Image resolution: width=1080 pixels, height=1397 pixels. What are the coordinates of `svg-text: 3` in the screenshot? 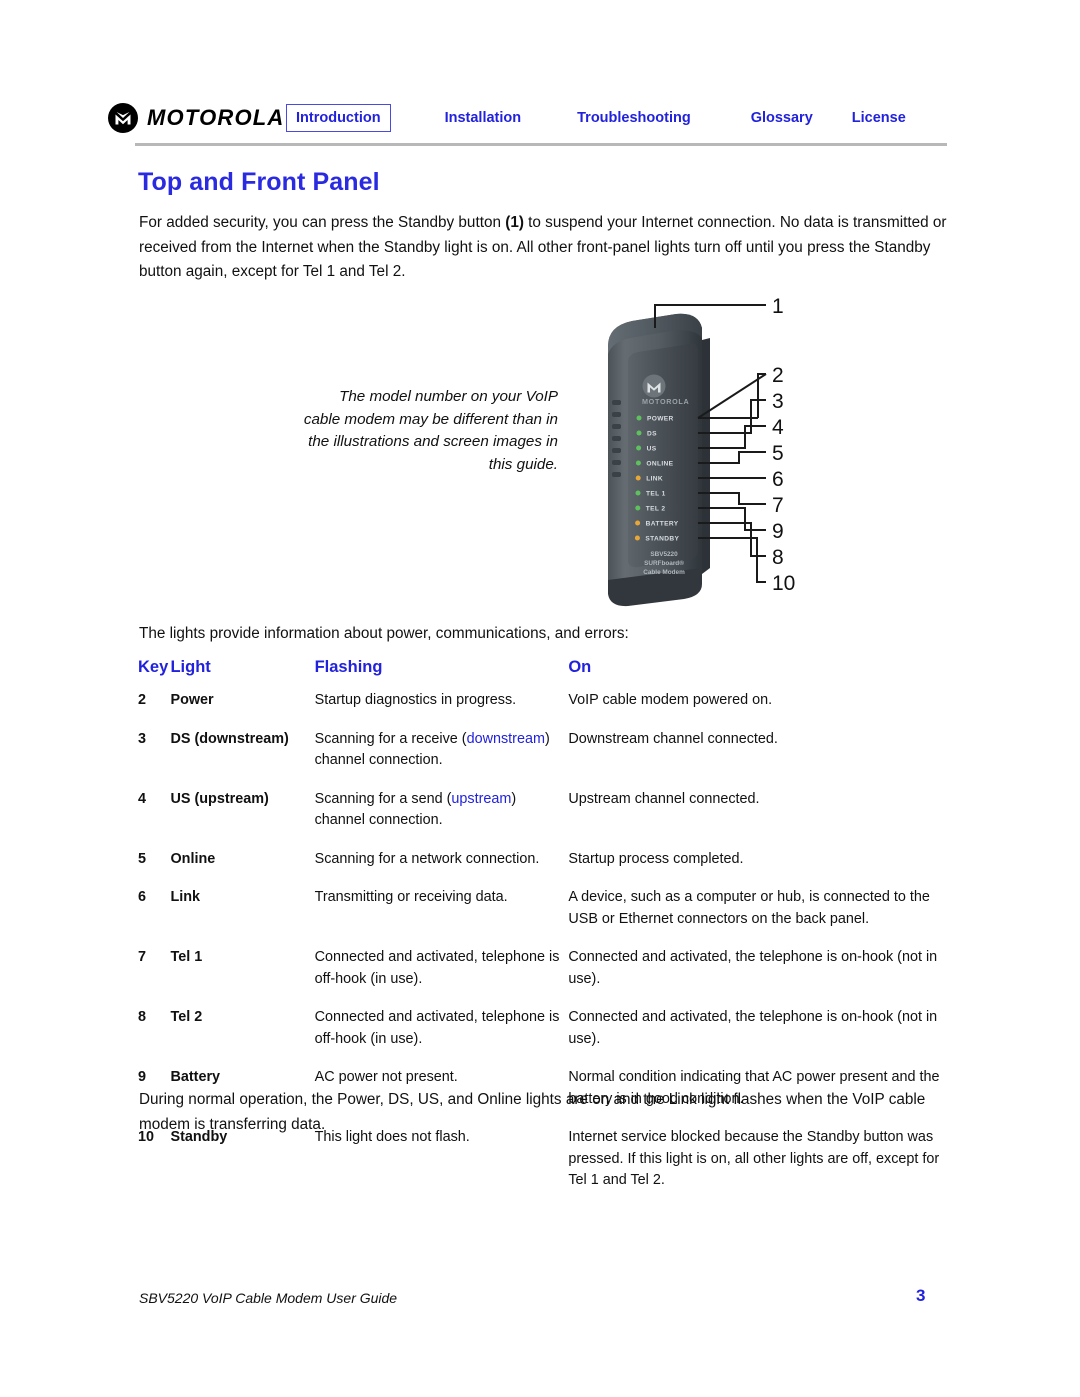 It's located at (778, 401).